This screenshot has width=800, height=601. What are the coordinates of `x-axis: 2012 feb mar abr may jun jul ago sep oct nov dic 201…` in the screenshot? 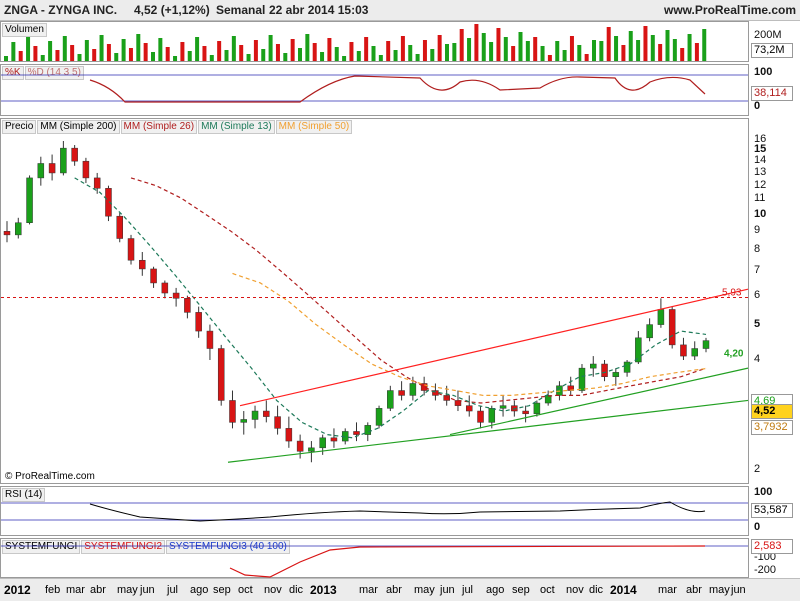 It's located at (400, 589).